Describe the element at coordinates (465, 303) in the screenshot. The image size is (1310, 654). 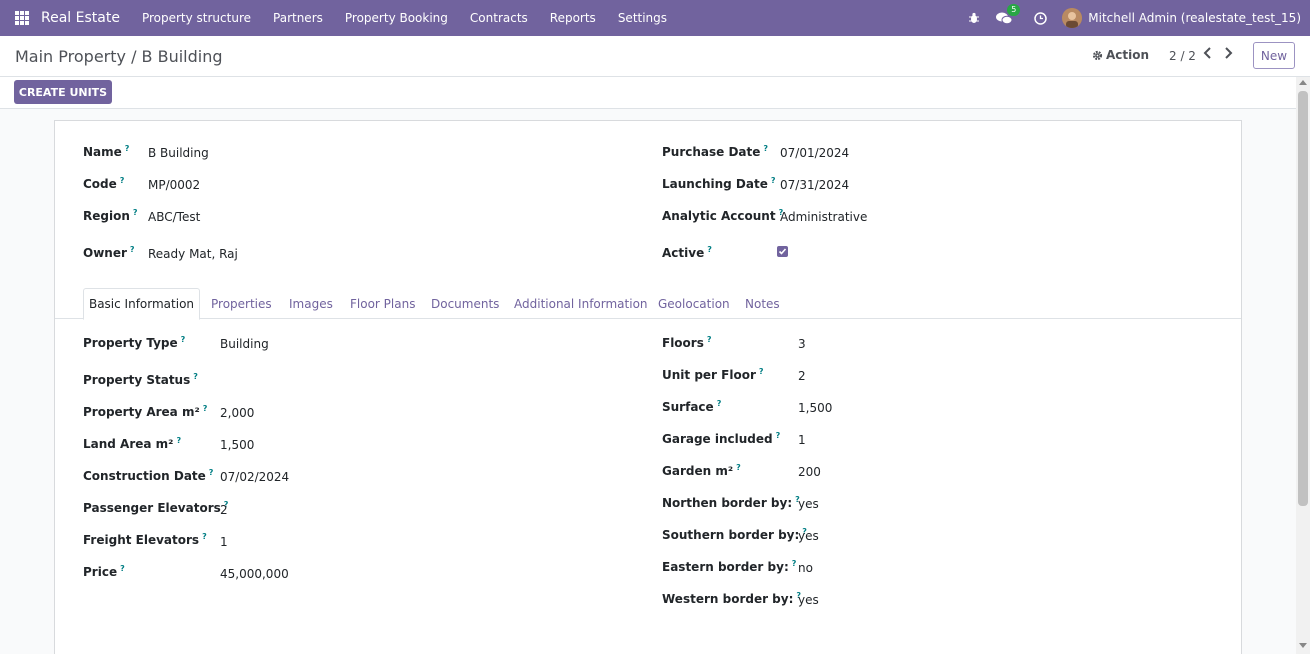
I see `tab-documents: Documents` at that location.